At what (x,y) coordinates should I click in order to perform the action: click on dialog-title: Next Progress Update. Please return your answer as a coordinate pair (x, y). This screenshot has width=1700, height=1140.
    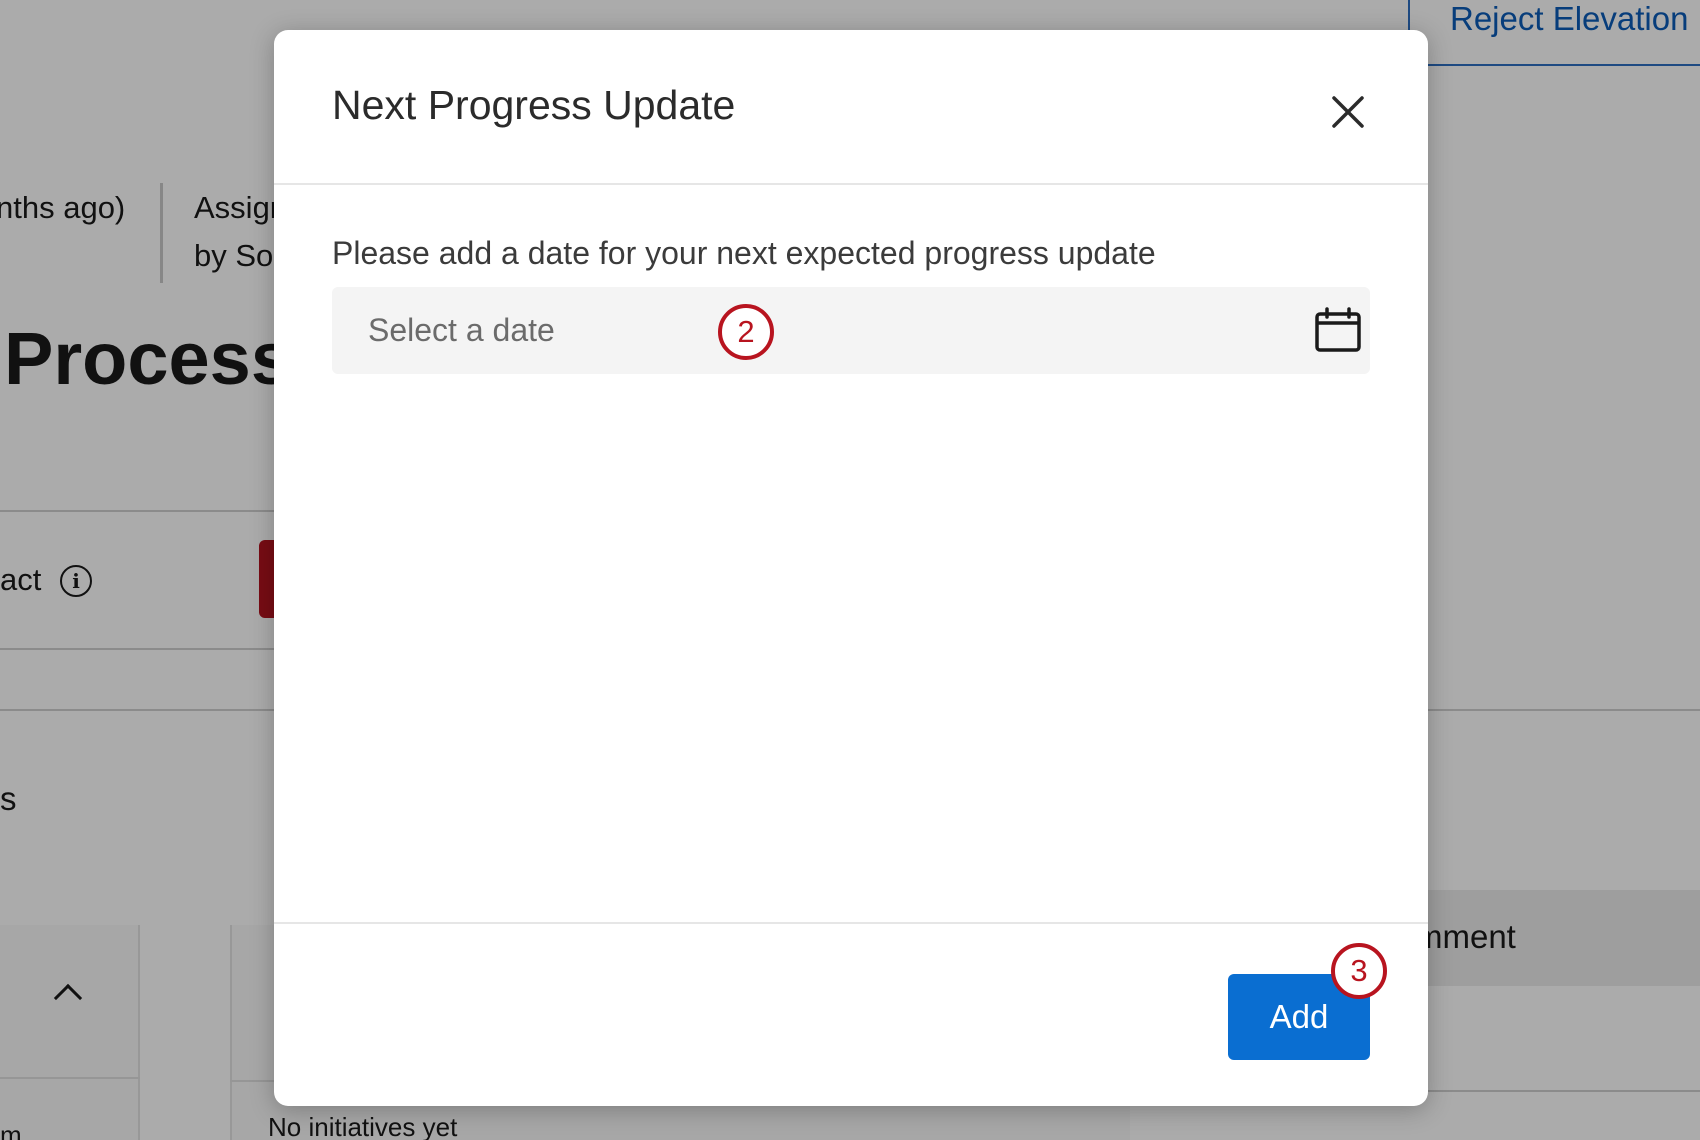
    Looking at the image, I should click on (534, 105).